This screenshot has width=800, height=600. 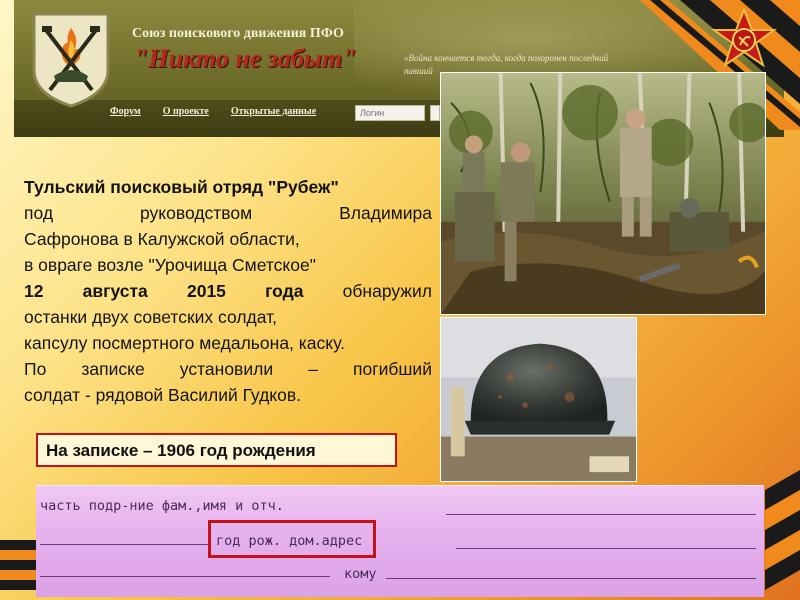 I want to click on nav-link-about: О проекте, so click(x=186, y=111).